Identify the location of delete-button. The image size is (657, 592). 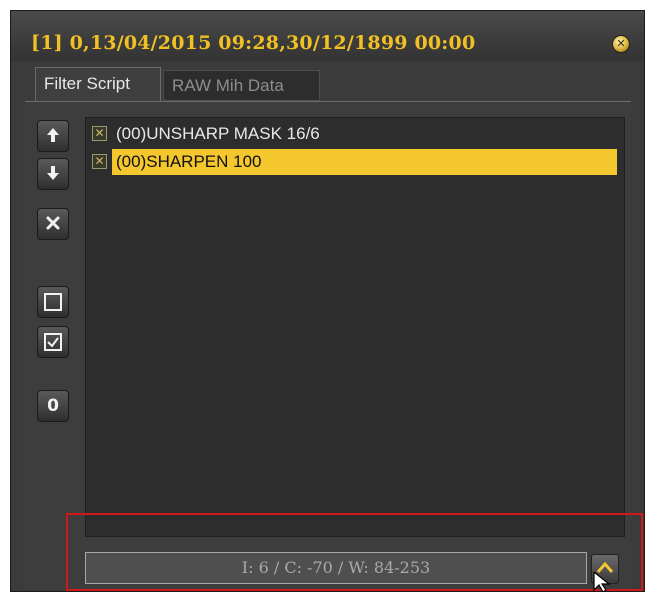
(53, 224).